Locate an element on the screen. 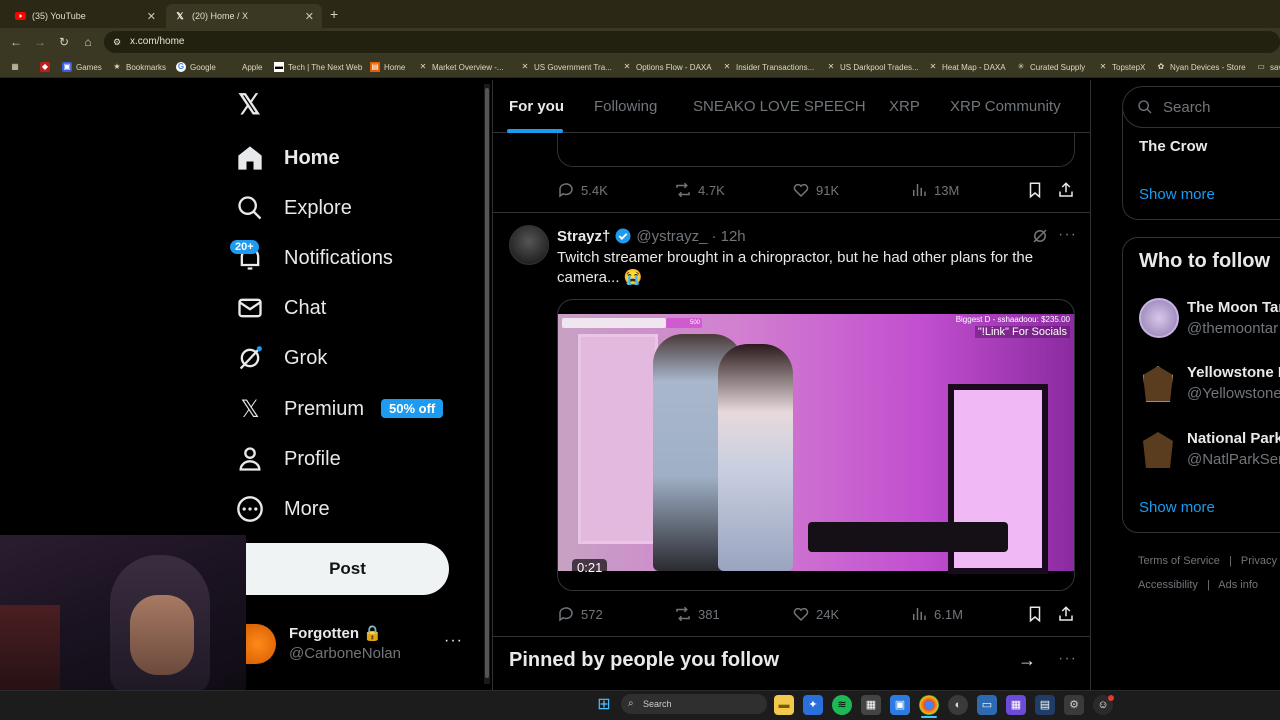  nav-grok: Grok is located at coordinates (281, 358).